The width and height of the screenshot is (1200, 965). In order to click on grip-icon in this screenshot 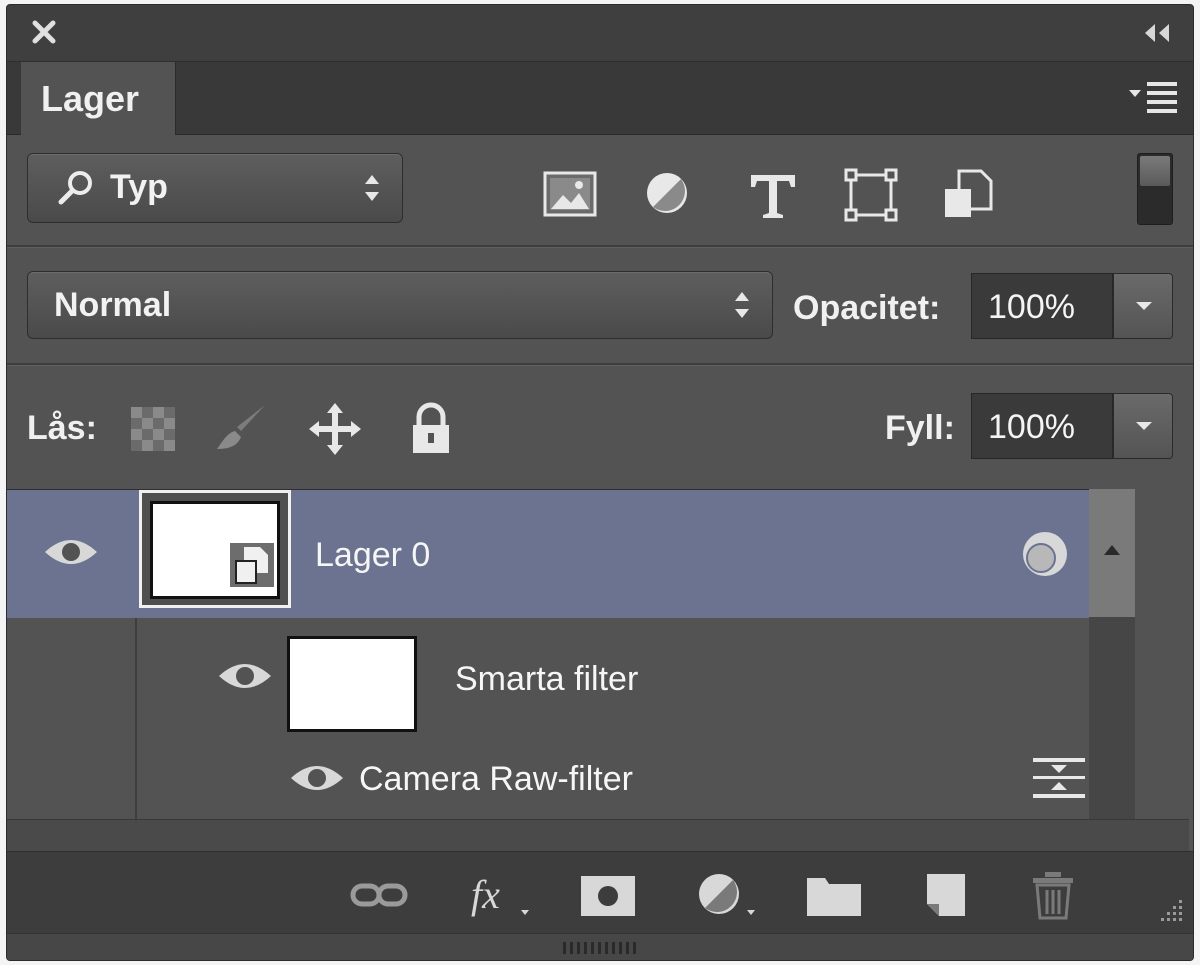, I will do `click(599, 948)`.